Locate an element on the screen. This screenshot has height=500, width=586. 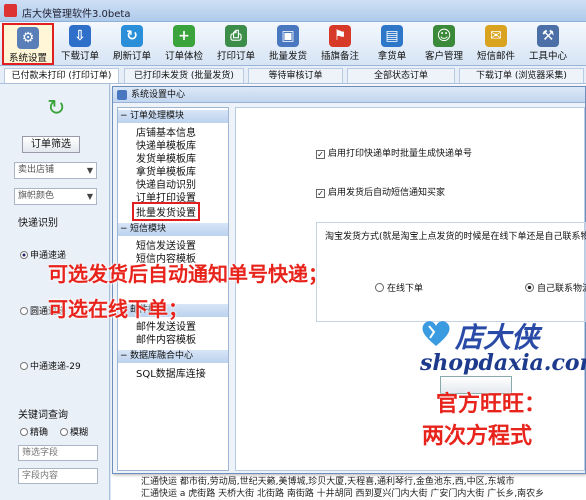
flag-select-value: 旗帜颜色 is located at coordinates (36, 196).